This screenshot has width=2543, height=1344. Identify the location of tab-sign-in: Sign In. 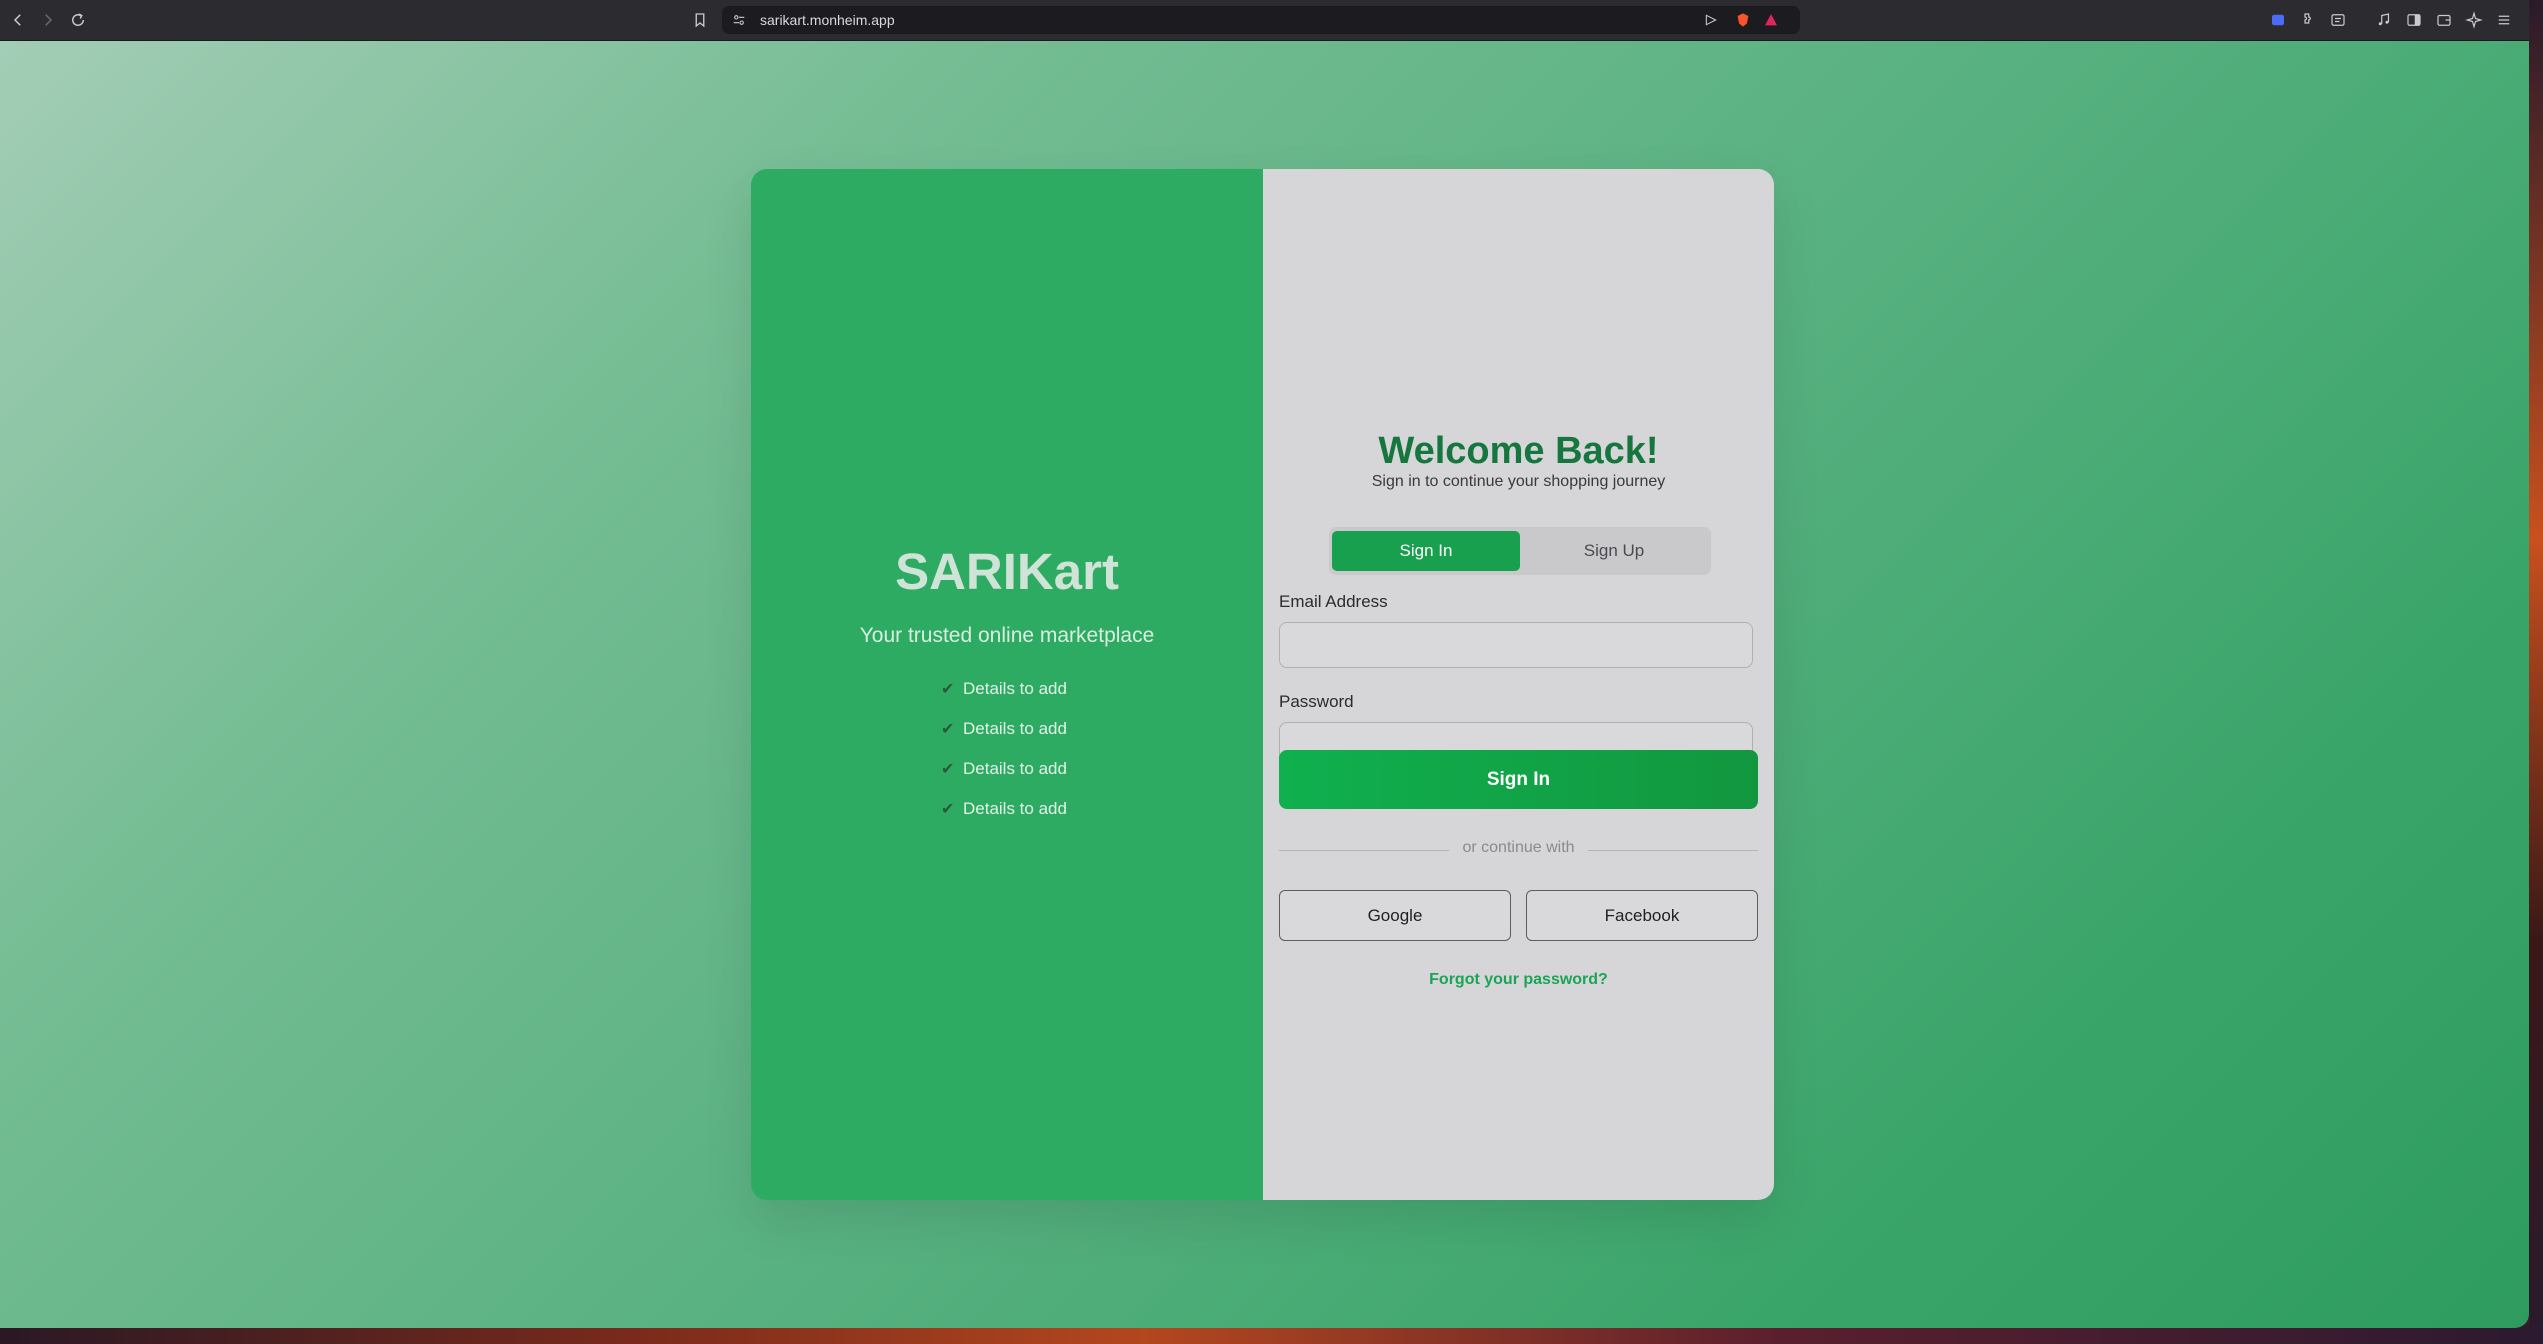
(1426, 551).